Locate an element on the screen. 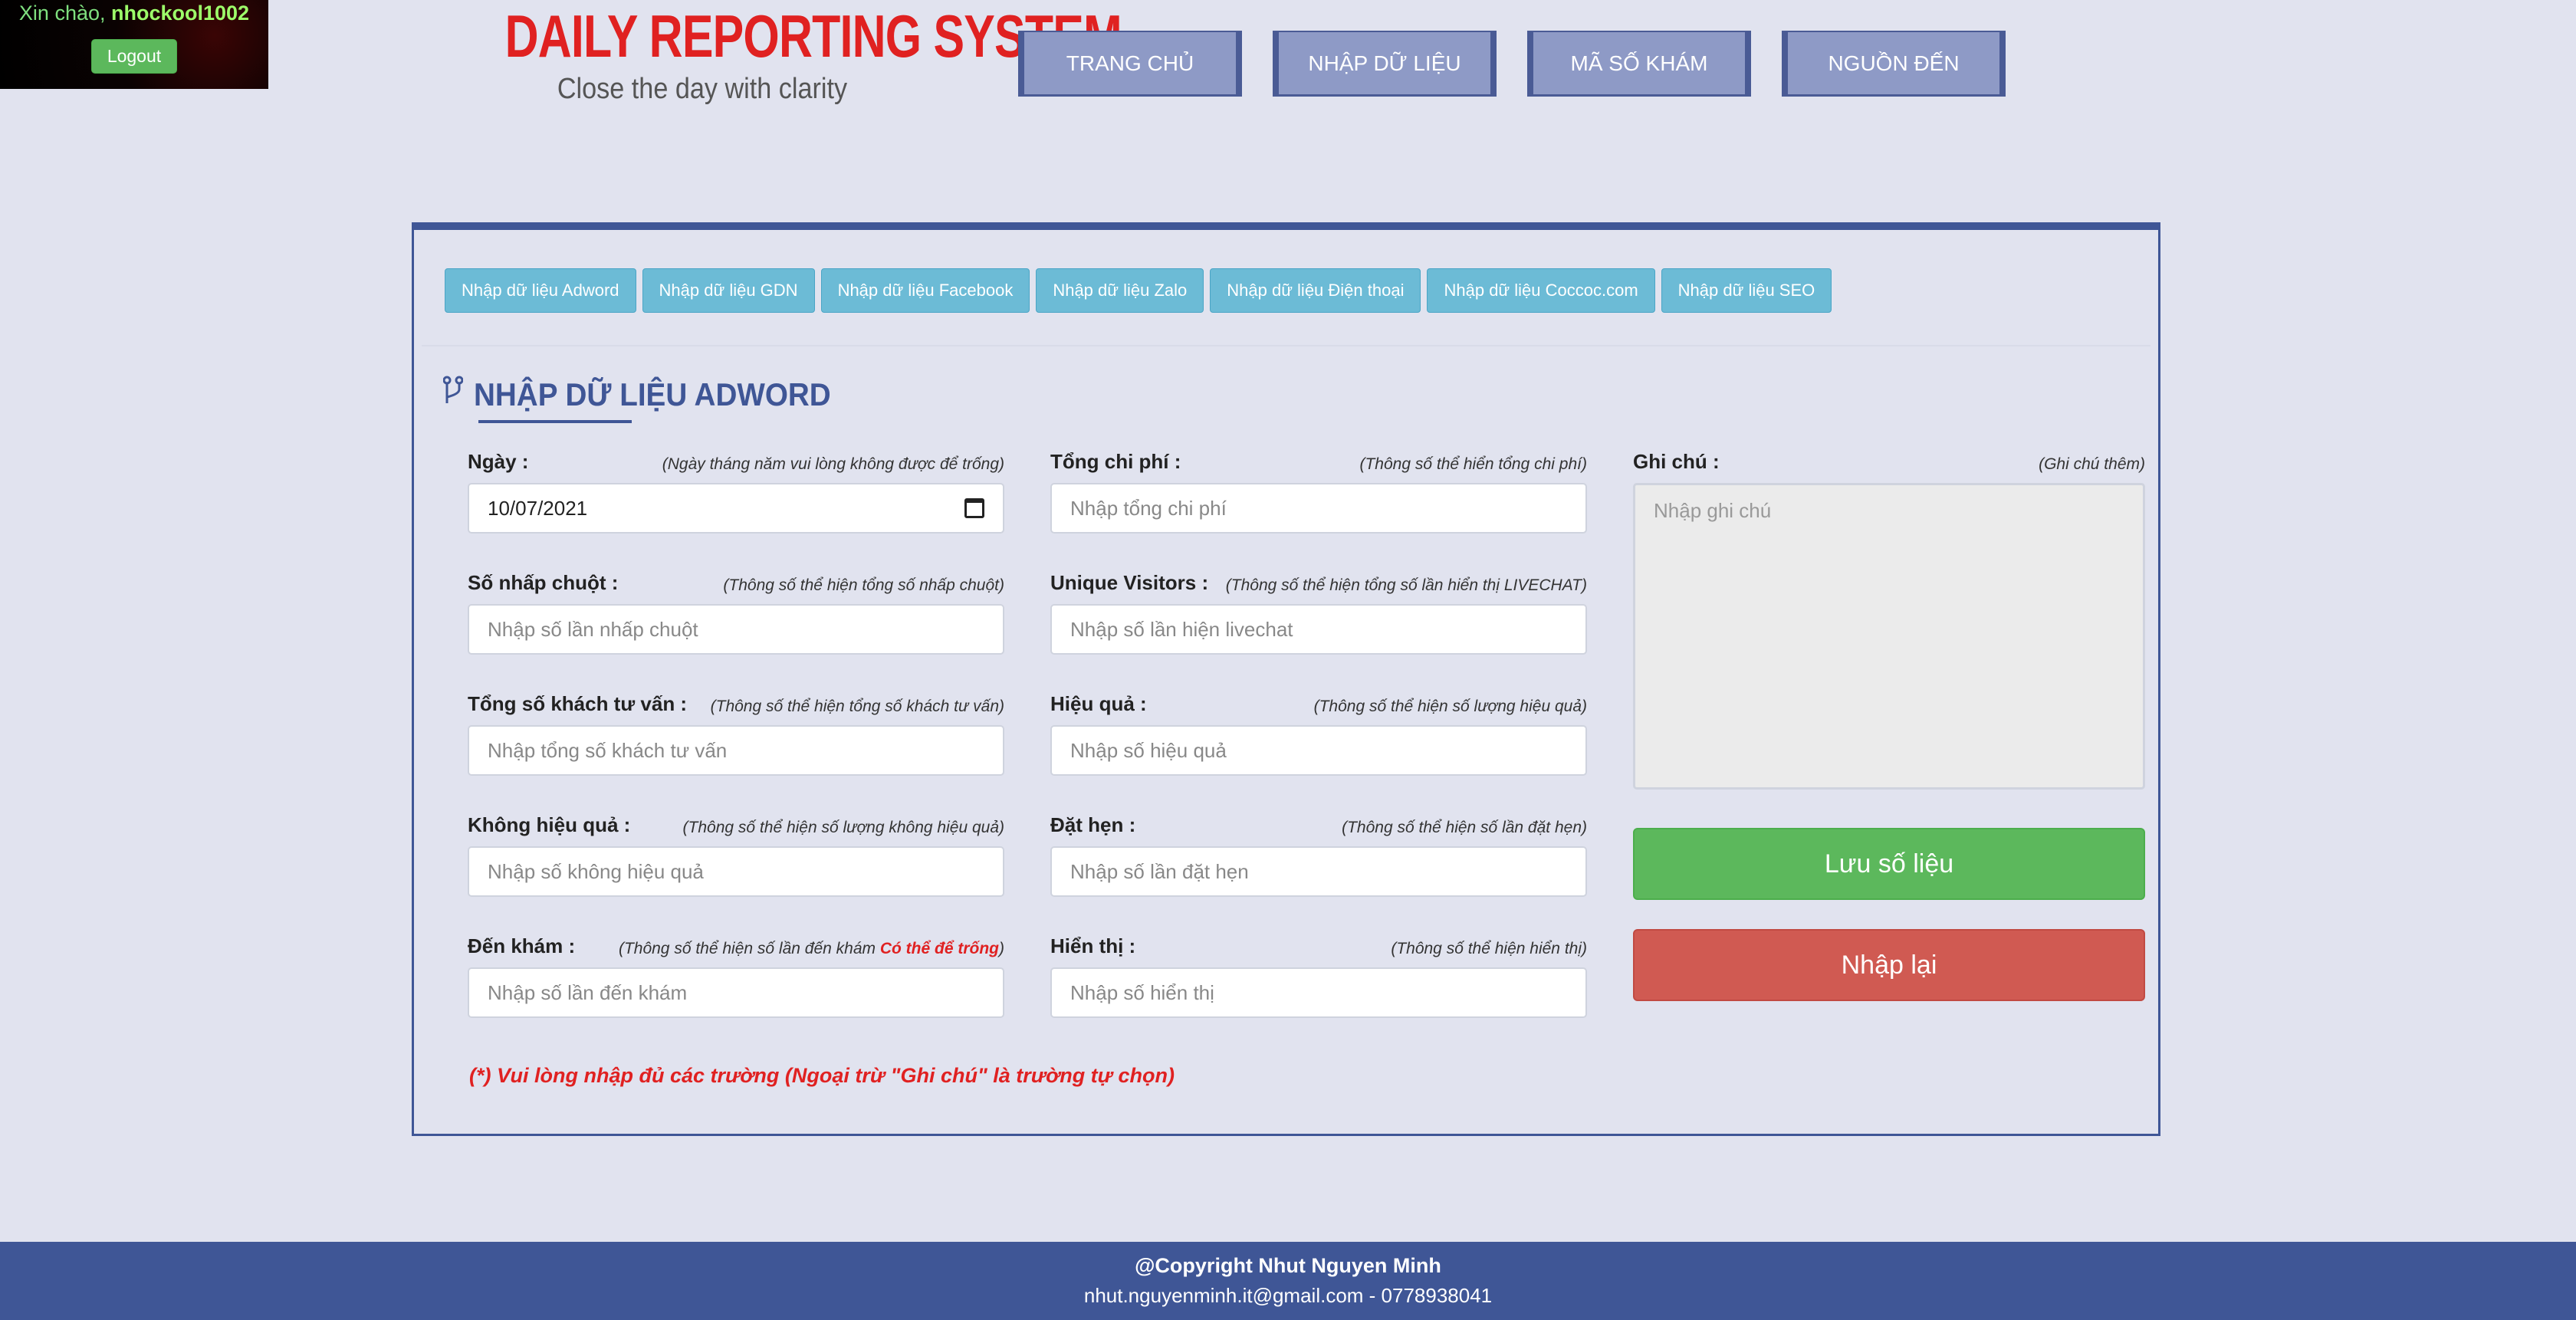  username: nhockool1002 is located at coordinates (181, 13).